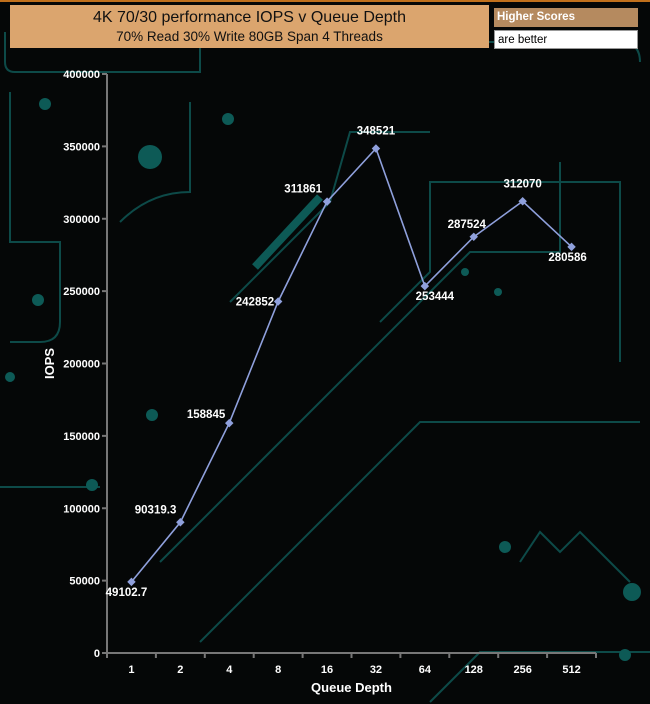  I want to click on x-tick-label: 64, so click(425, 670).